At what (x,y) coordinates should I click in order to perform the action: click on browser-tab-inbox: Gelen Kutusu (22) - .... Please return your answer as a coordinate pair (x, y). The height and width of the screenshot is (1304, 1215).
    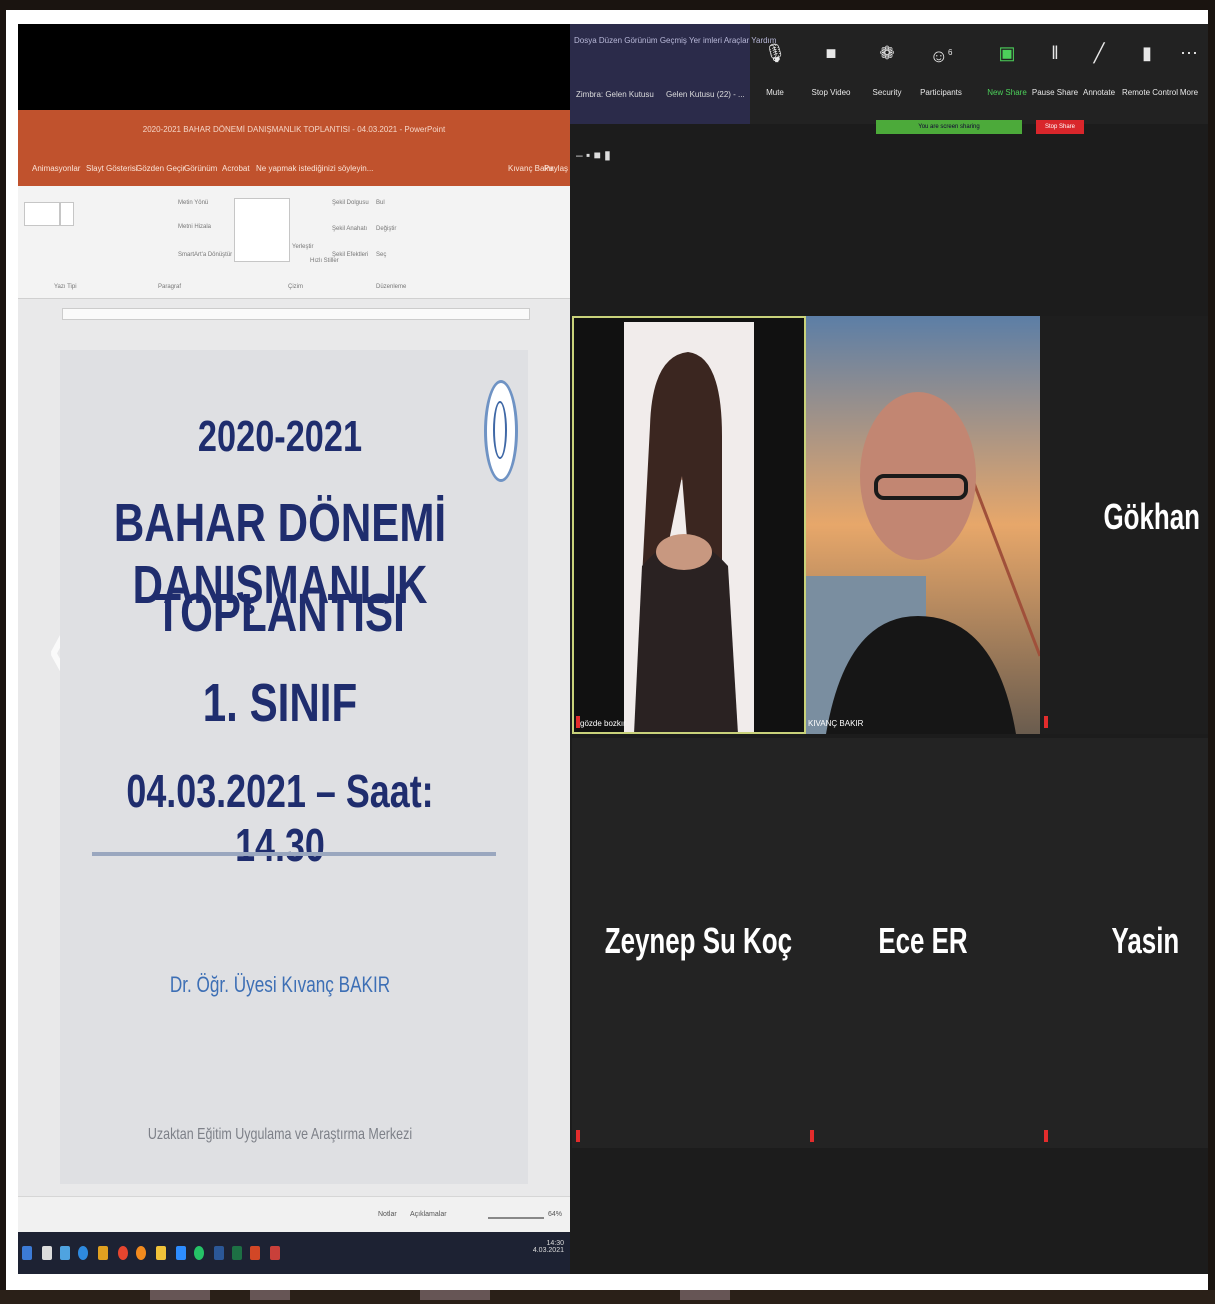
    Looking at the image, I should click on (705, 94).